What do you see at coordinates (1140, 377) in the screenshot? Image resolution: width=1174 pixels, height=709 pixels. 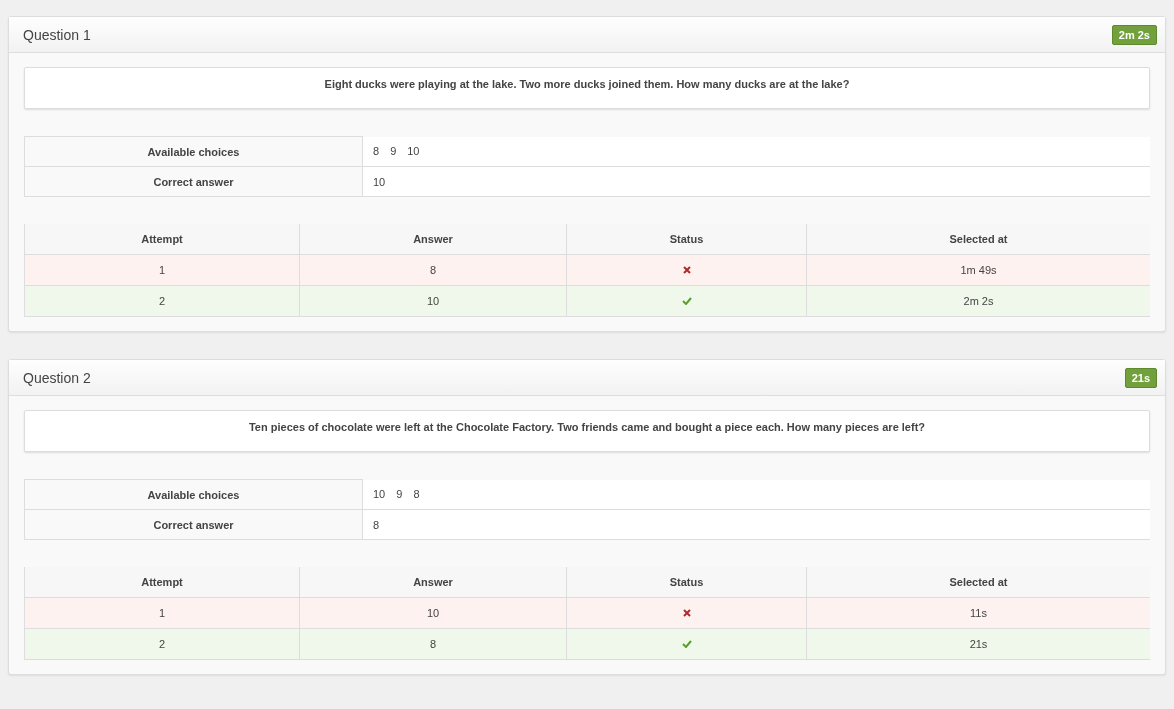 I see `time-badge: 21s` at bounding box center [1140, 377].